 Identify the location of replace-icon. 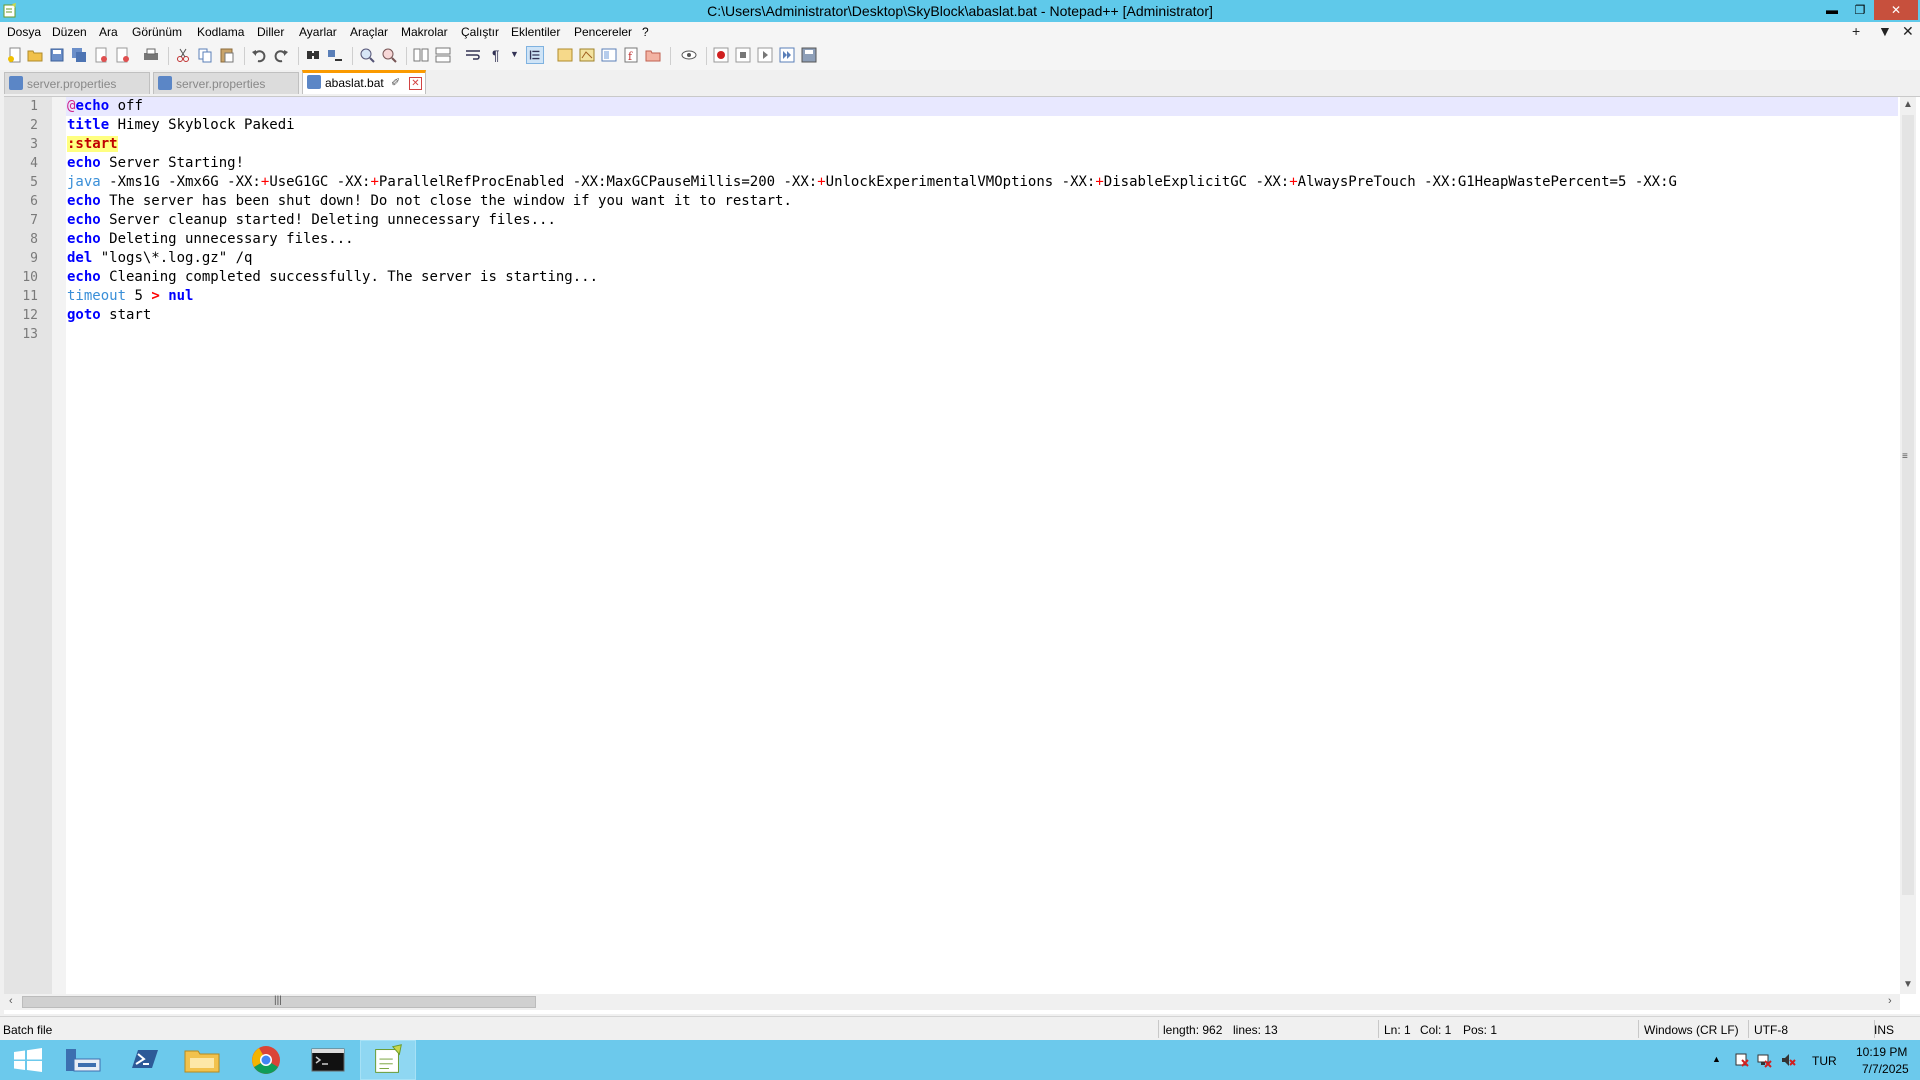
(335, 55).